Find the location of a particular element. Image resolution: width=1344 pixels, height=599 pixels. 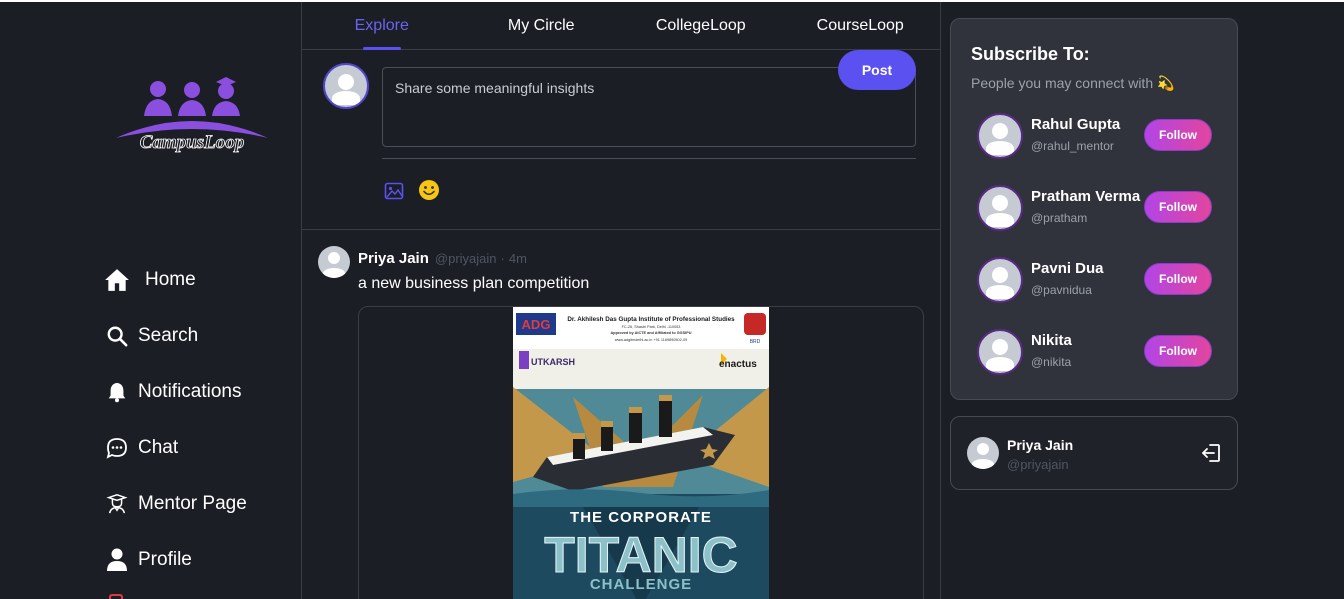

current-user-name: Priya Jain is located at coordinates (1040, 445).